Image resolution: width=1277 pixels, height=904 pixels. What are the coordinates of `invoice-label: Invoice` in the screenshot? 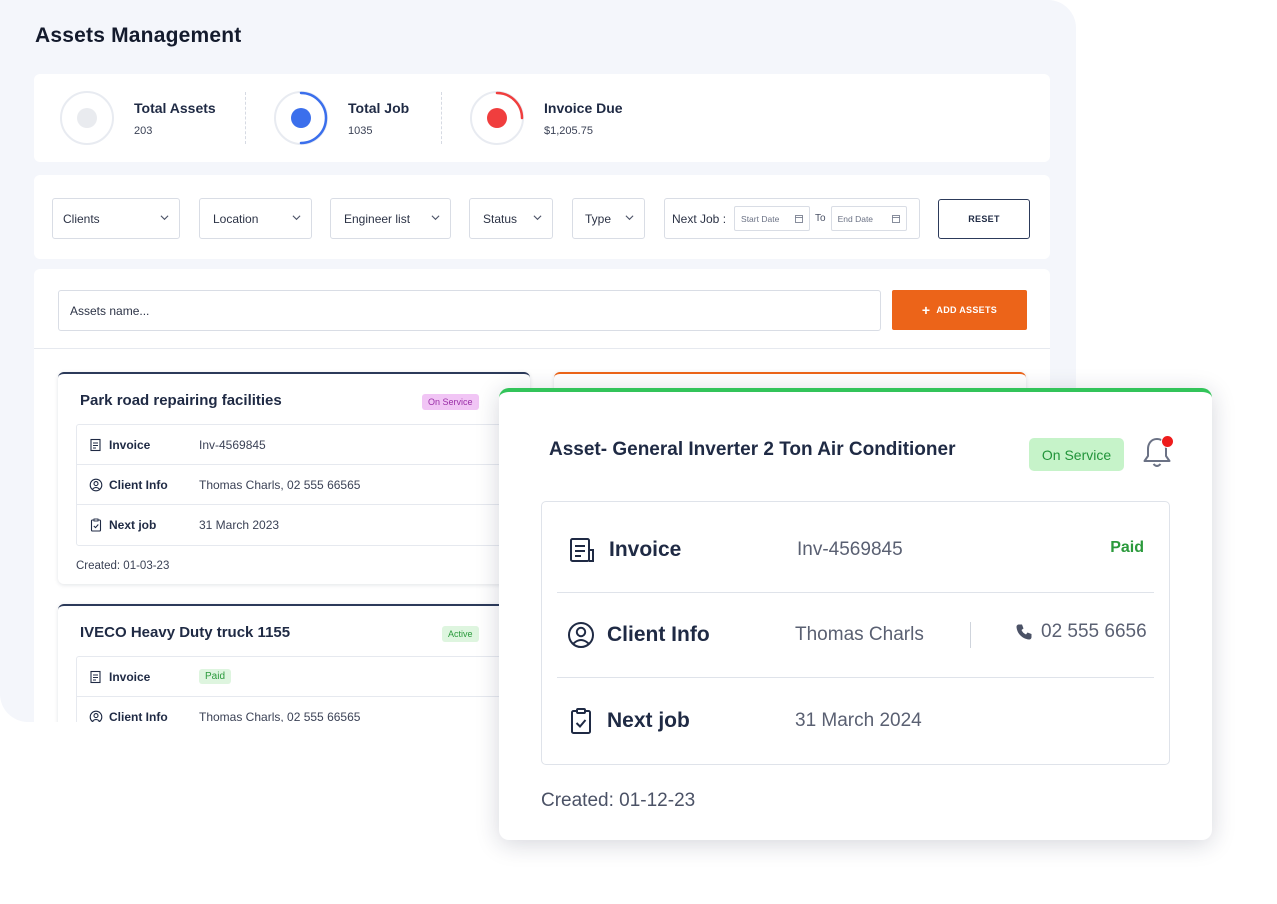 It's located at (645, 549).